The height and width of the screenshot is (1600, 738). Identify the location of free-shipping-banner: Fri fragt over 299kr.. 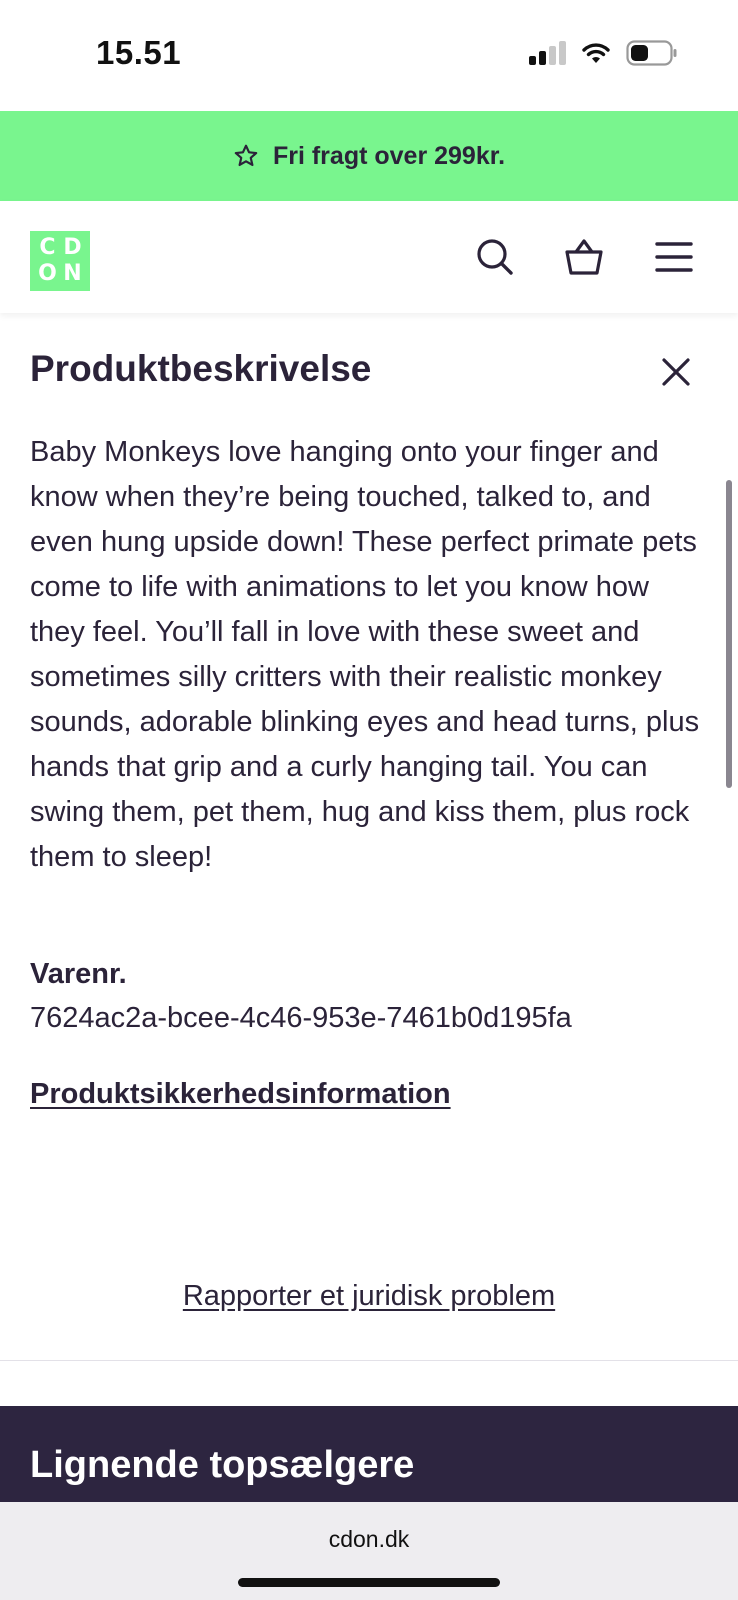
(369, 156).